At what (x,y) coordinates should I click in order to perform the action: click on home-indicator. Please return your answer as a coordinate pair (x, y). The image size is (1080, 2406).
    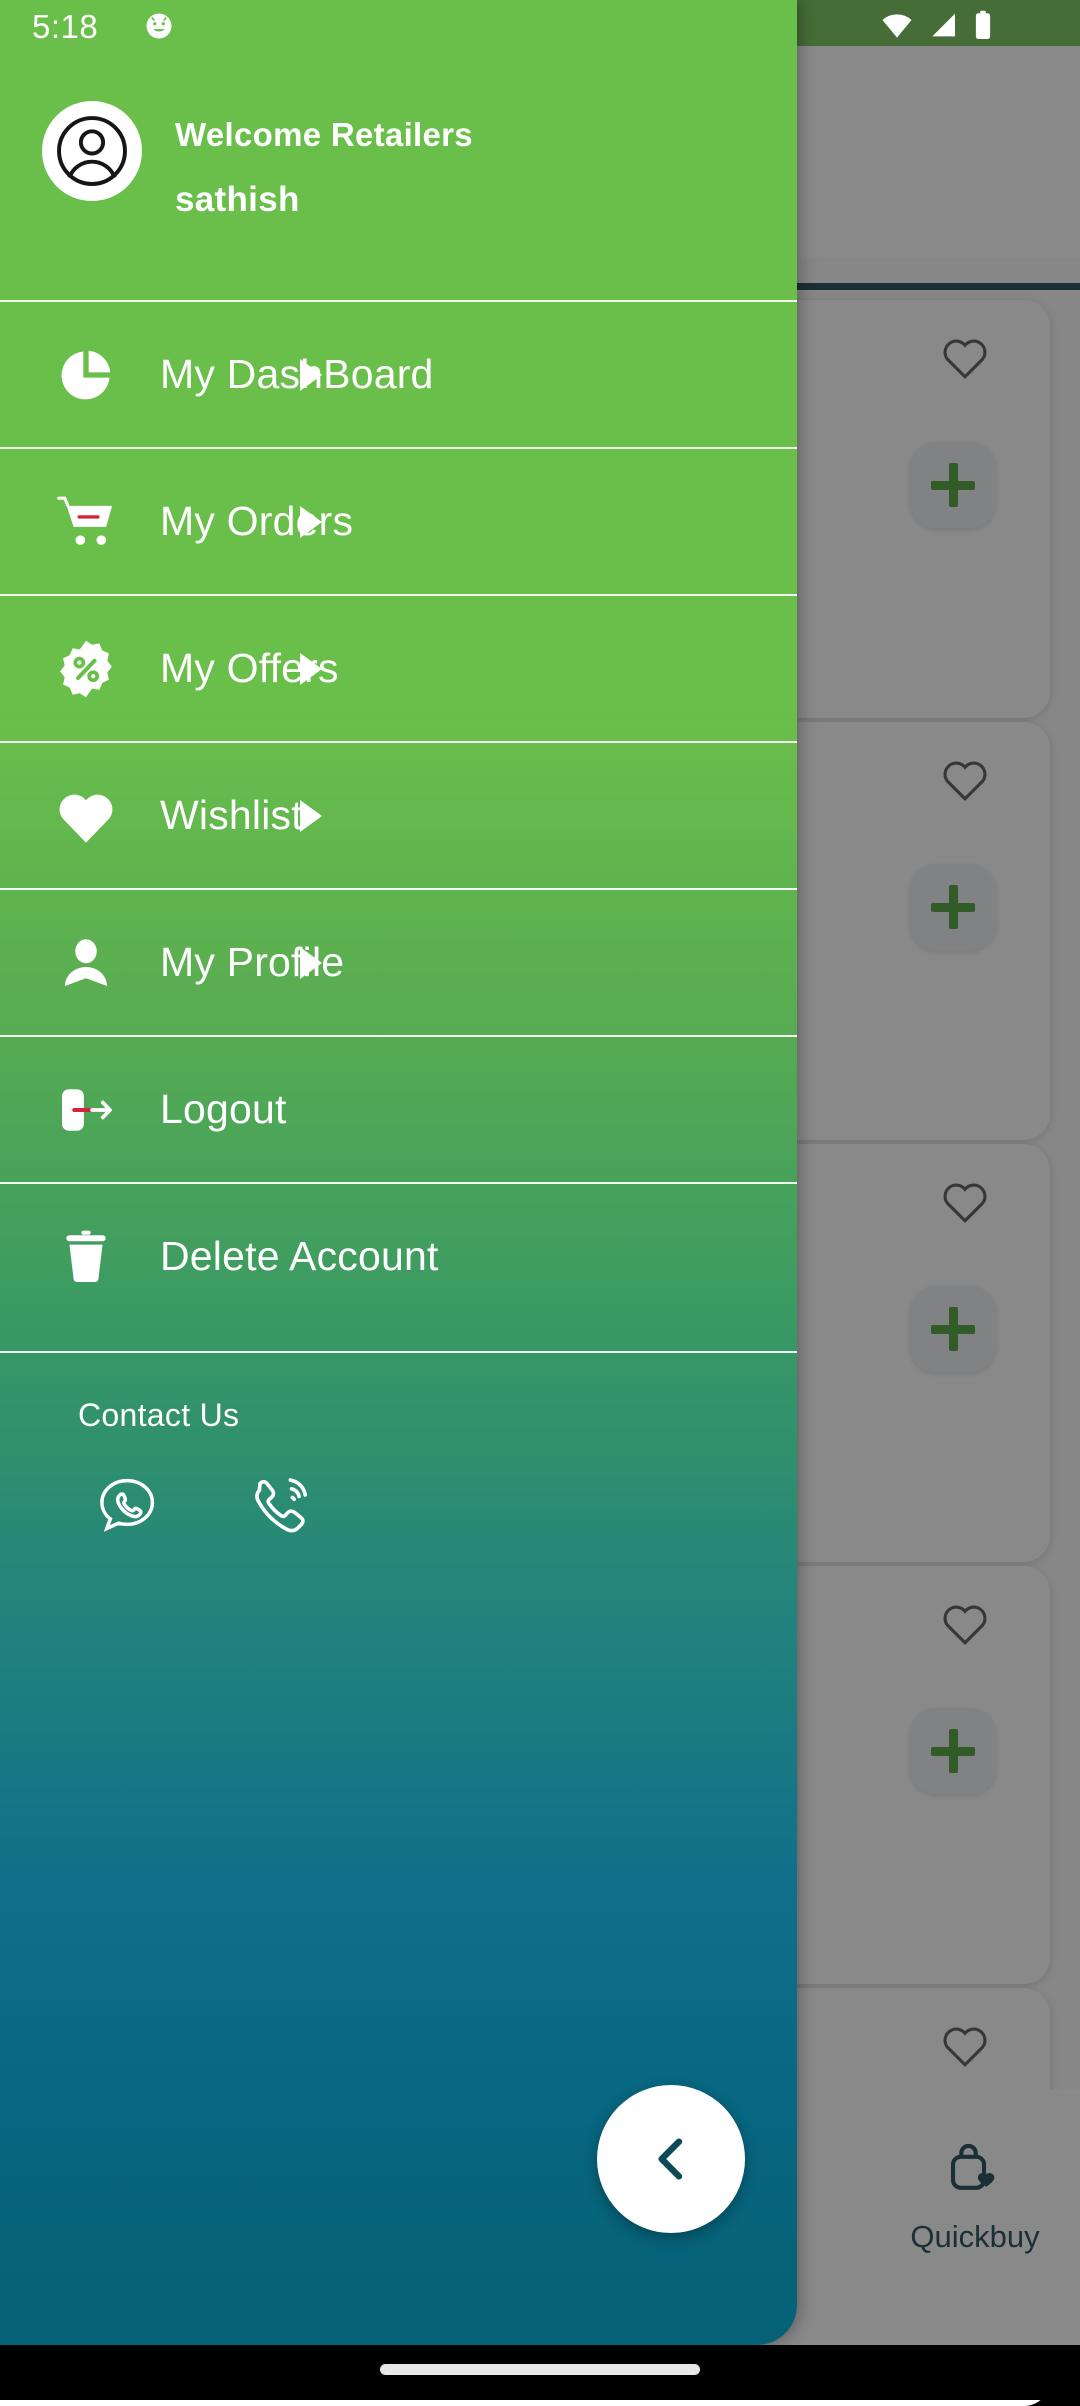
    Looking at the image, I should click on (540, 2369).